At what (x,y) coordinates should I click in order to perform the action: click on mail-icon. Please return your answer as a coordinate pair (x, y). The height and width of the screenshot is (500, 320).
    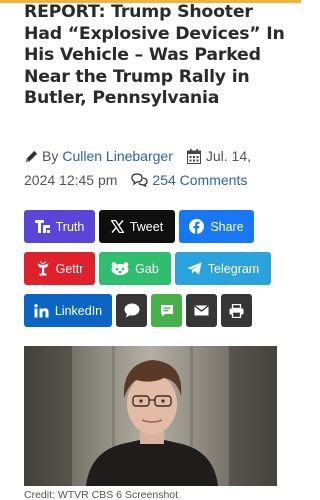
    Looking at the image, I should click on (201, 310).